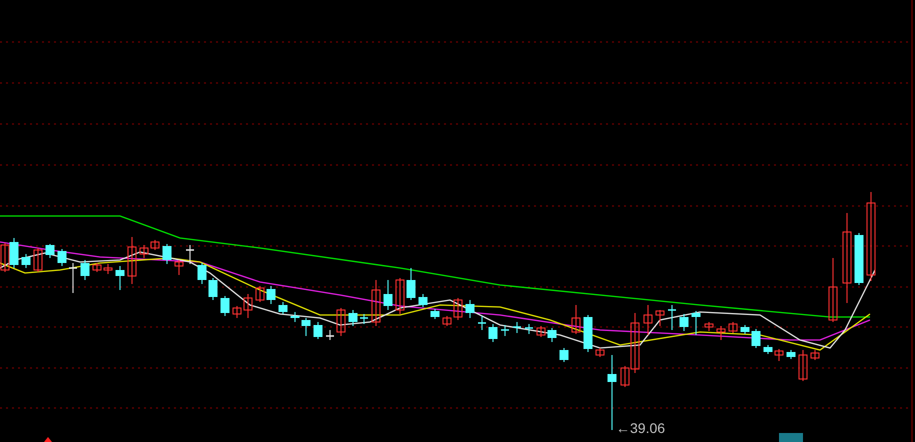  What do you see at coordinates (791, 437) in the screenshot?
I see `badge-fragment` at bounding box center [791, 437].